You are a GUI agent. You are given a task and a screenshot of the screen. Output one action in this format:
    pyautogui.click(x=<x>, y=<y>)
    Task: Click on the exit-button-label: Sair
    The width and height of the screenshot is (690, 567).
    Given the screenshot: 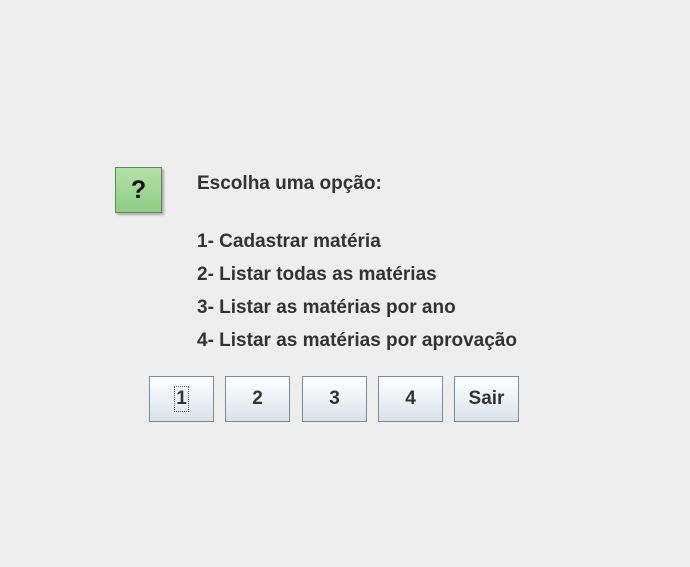 What is the action you would take?
    pyautogui.click(x=486, y=398)
    